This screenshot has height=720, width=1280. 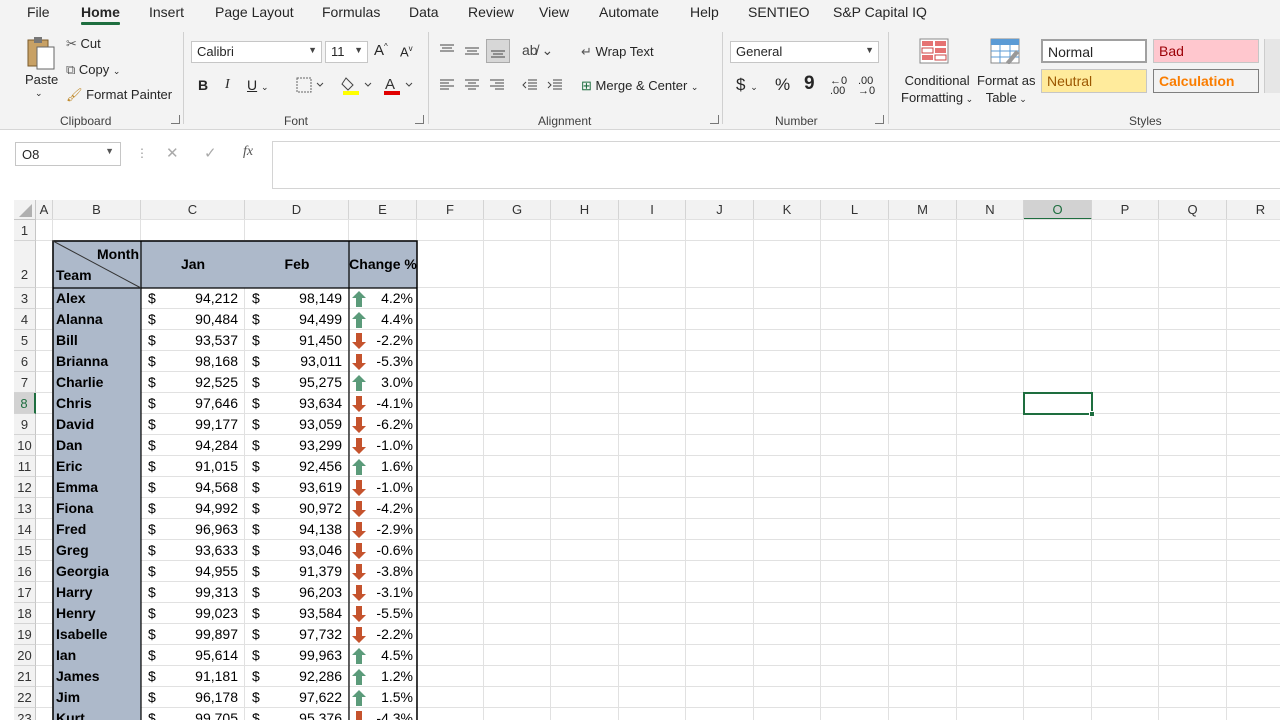 I want to click on feb-value-cell: 99,963, so click(x=293, y=655).